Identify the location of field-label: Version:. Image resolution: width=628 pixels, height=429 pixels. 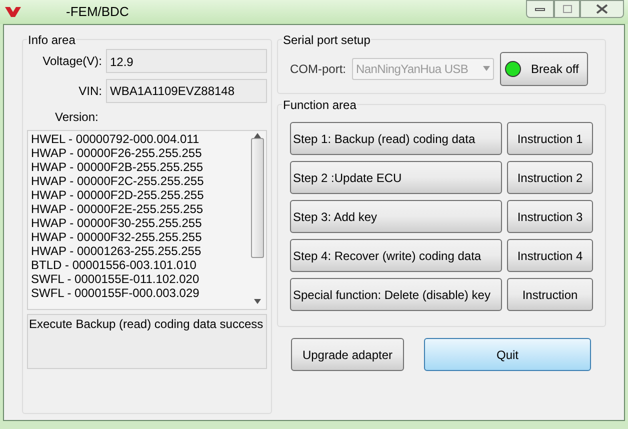
(77, 117).